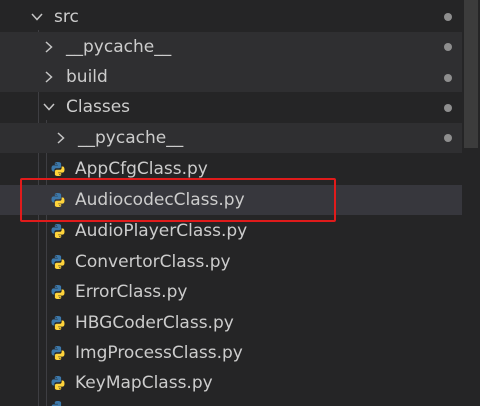 Image resolution: width=480 pixels, height=406 pixels. What do you see at coordinates (231, 17) in the screenshot?
I see `tree-item-src: src` at bounding box center [231, 17].